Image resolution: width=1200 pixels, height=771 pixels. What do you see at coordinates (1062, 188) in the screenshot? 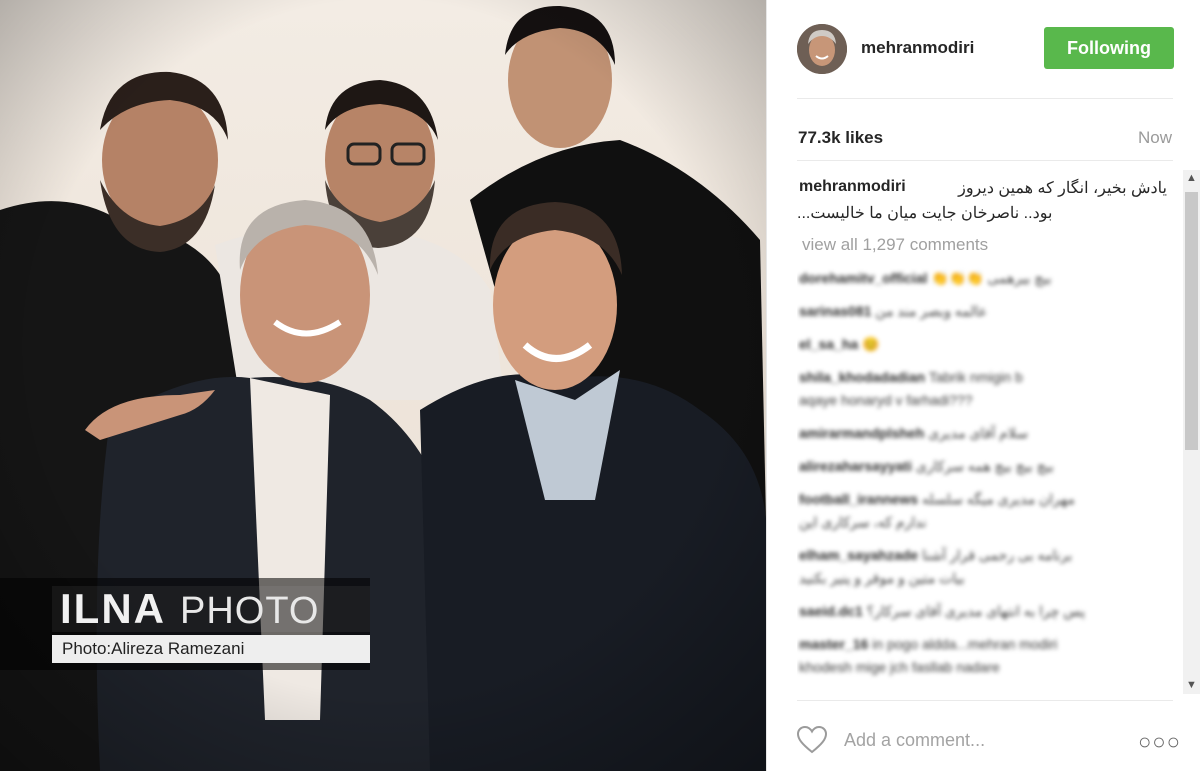
I see `caption-line-1: یادش بخیر، انگار که همین دیروز` at bounding box center [1062, 188].